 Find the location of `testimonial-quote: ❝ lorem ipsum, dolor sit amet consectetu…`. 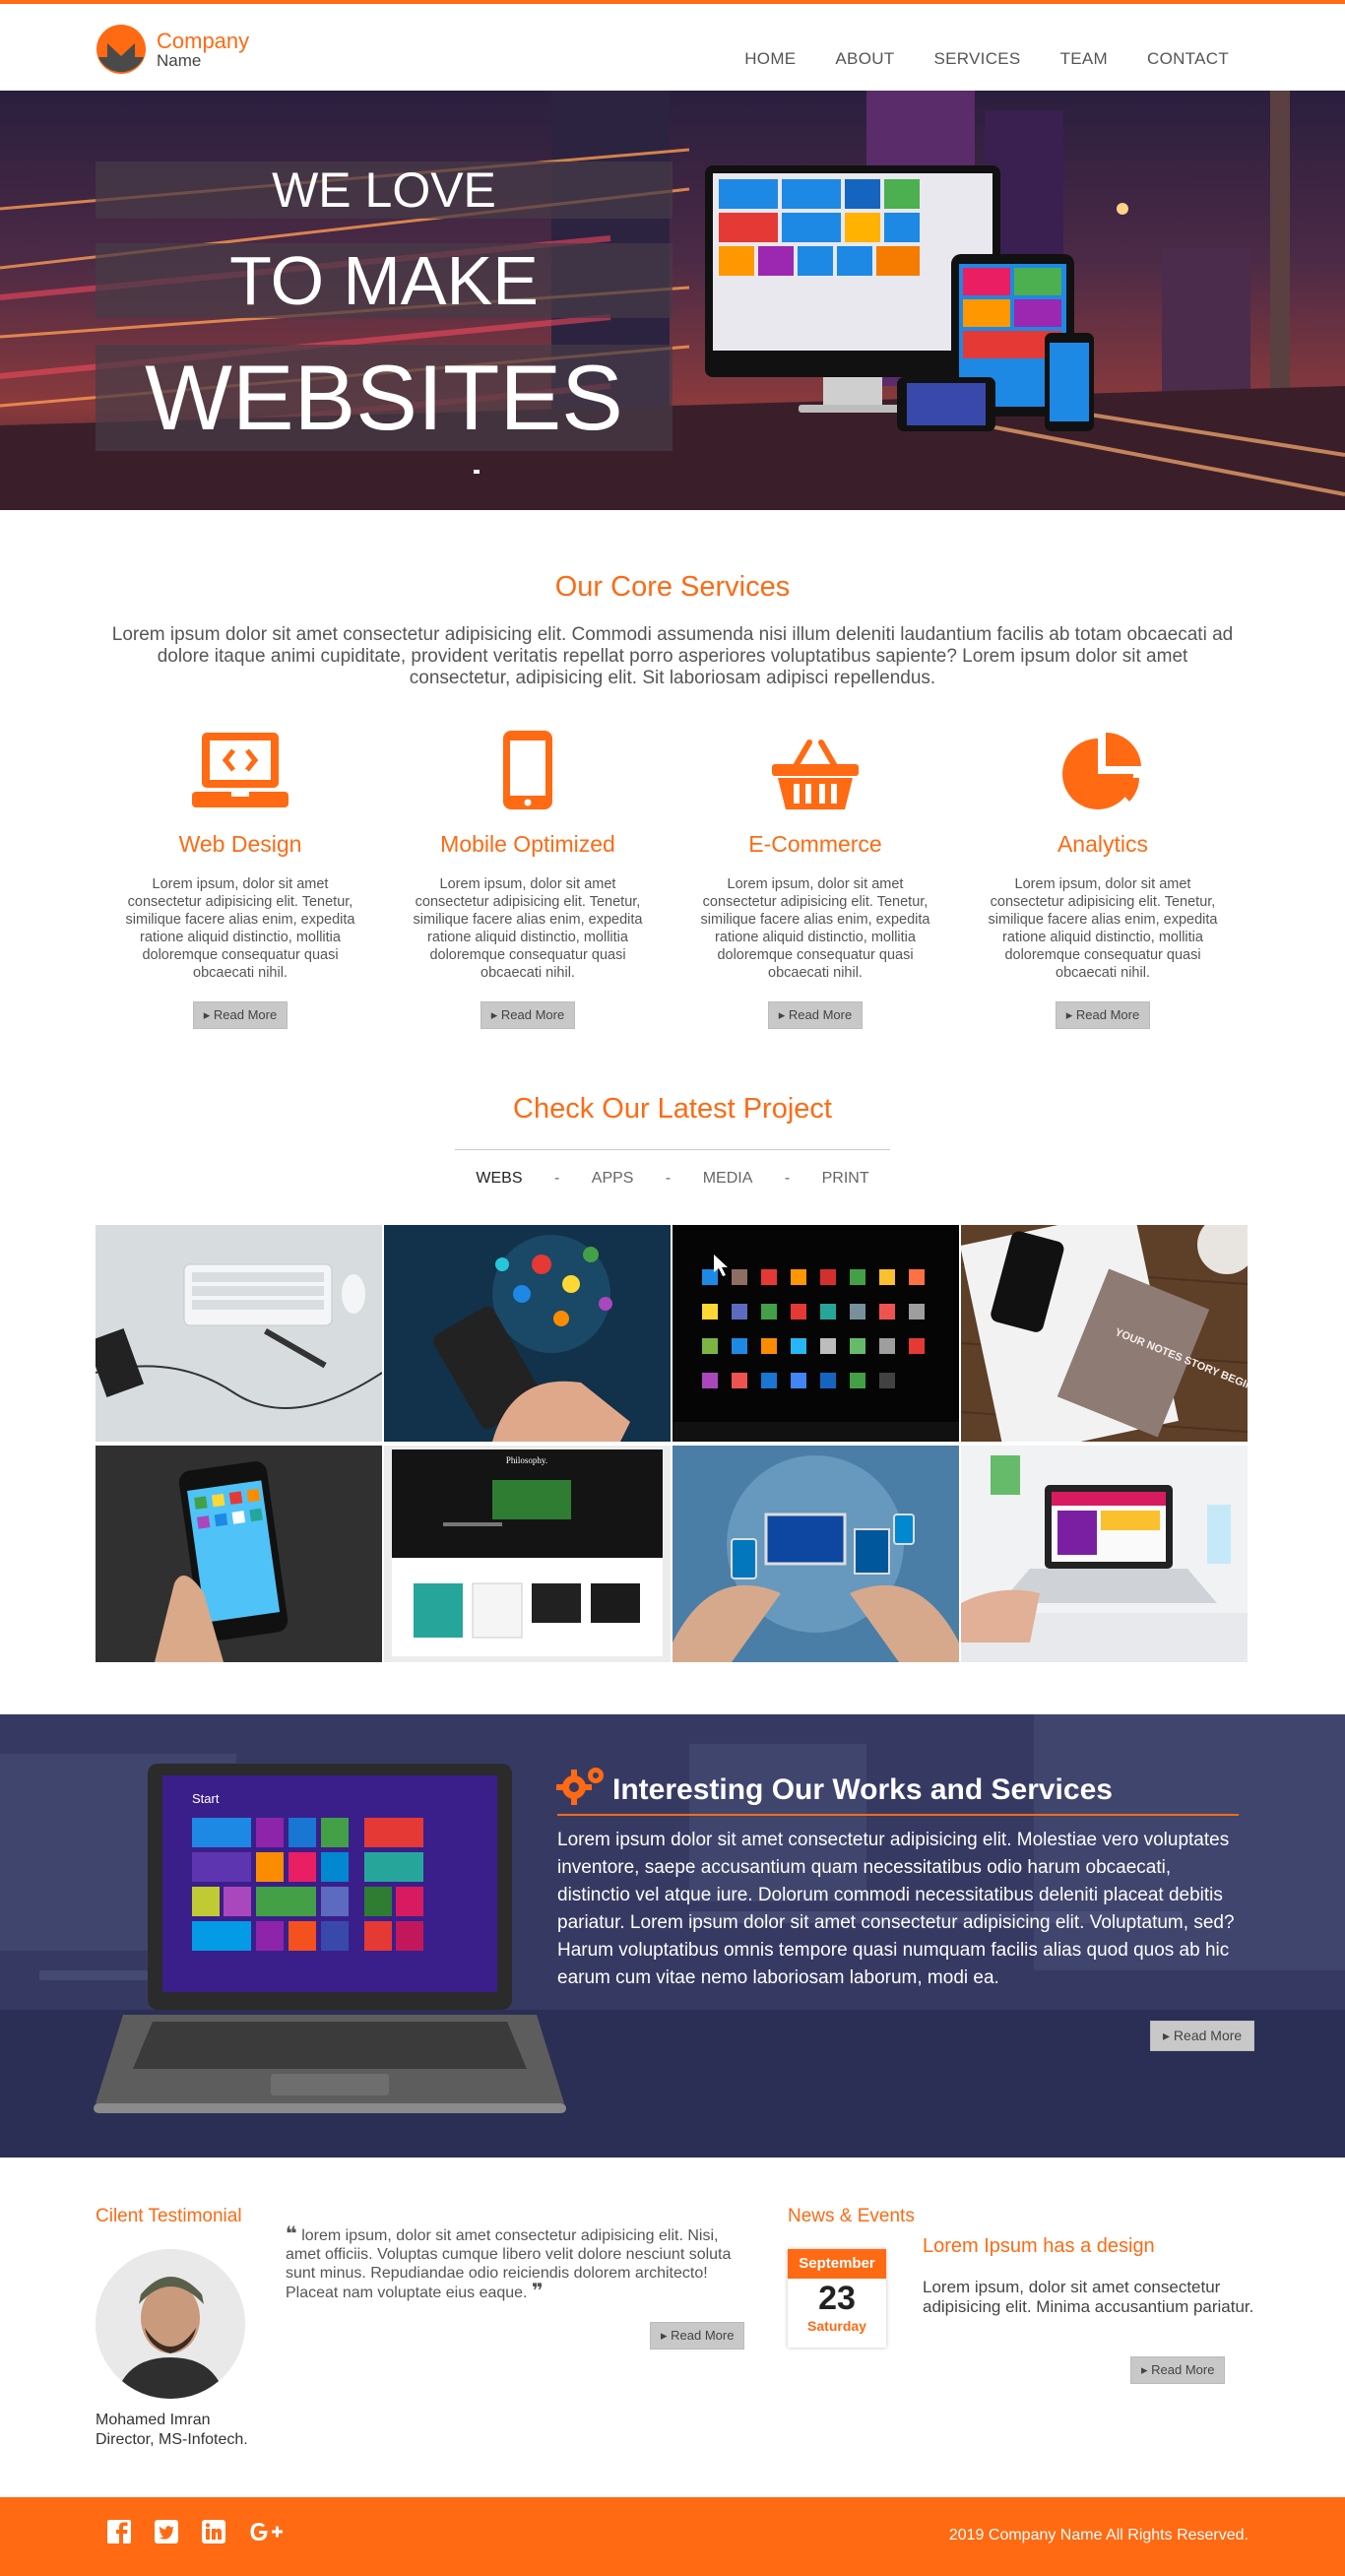

testimonial-quote: ❝ lorem ipsum, dolor sit amet consectetu… is located at coordinates (517, 2262).